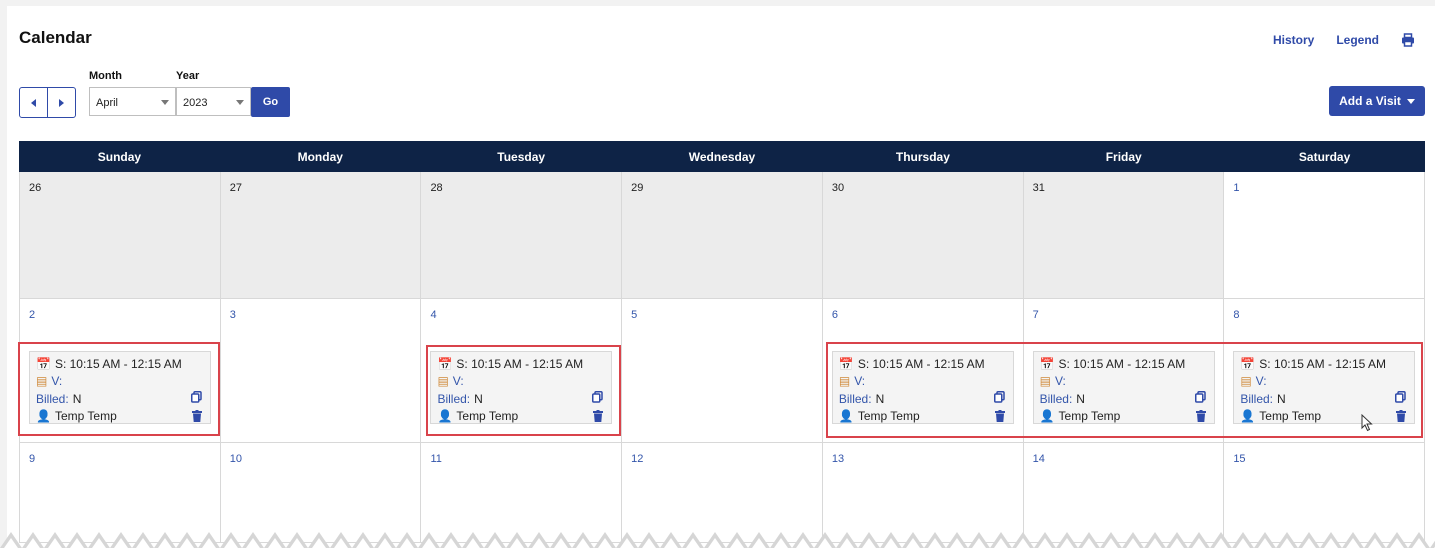  Describe the element at coordinates (32, 315) in the screenshot. I see `day-number: 2` at that location.